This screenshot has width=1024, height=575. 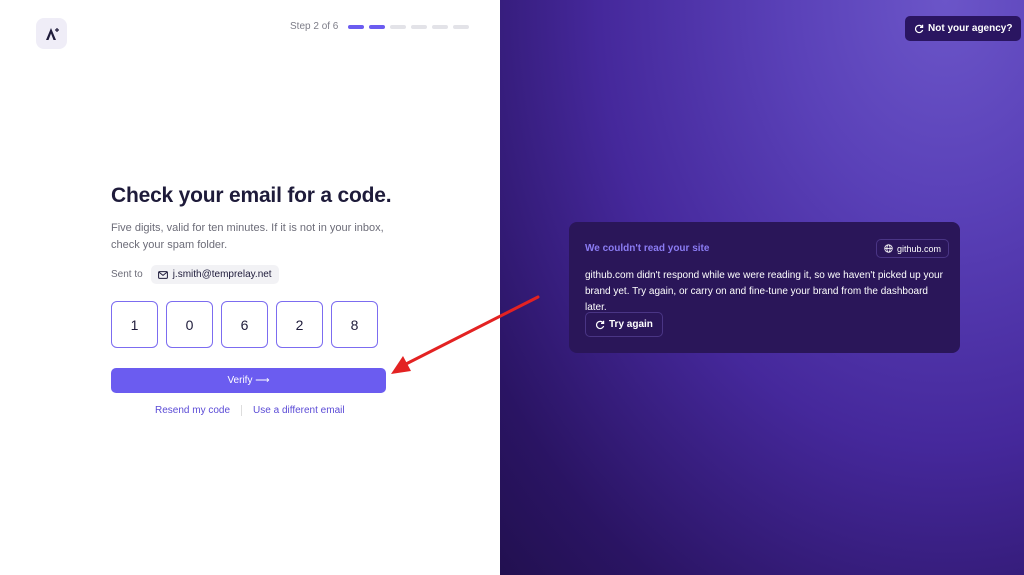 What do you see at coordinates (970, 28) in the screenshot?
I see `not-your-agency-label: Not your agency?` at bounding box center [970, 28].